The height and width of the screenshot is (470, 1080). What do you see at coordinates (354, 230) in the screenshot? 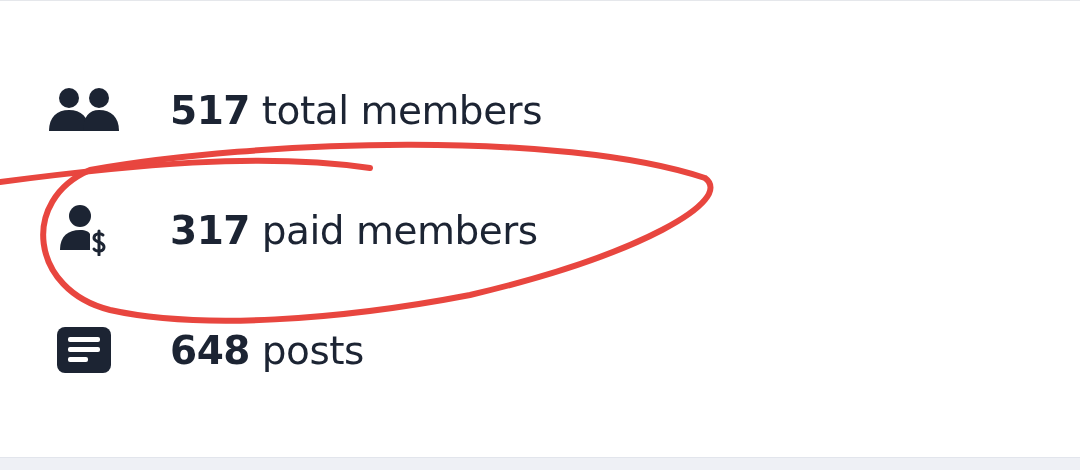
I see `stat-text: 317 paid members` at bounding box center [354, 230].